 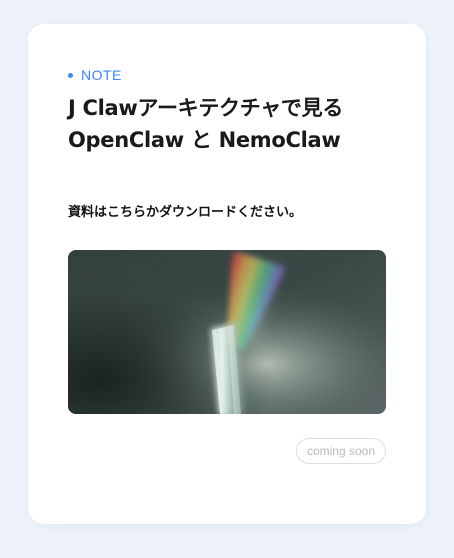 What do you see at coordinates (340, 451) in the screenshot?
I see `coming-soon-button: coming soon` at bounding box center [340, 451].